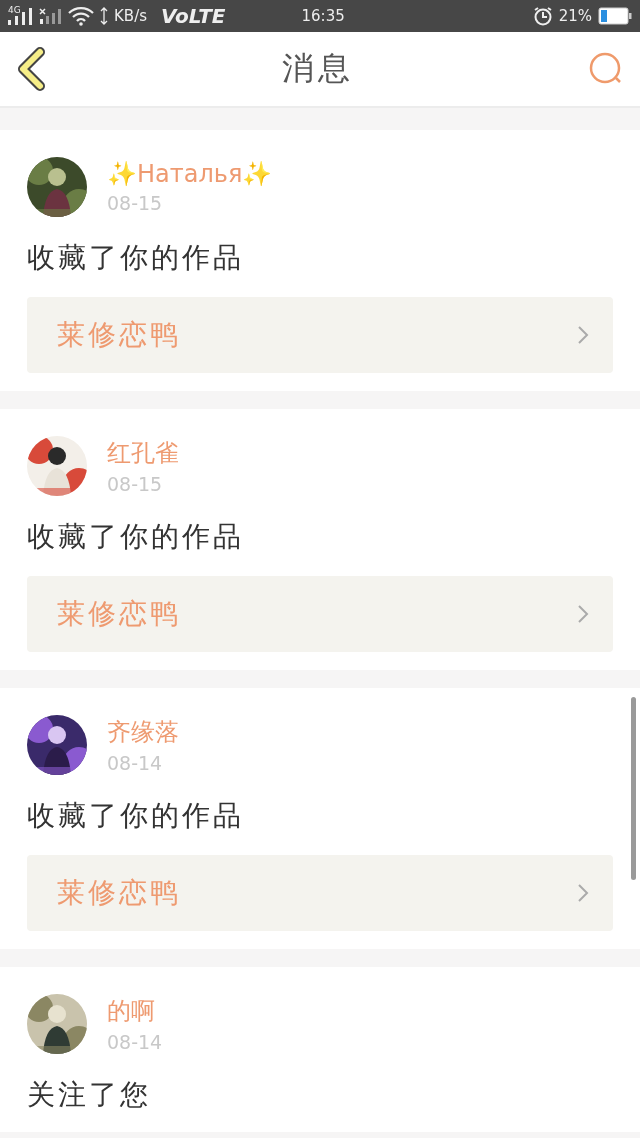  Describe the element at coordinates (542, 16) in the screenshot. I see `alarm-clock-icon` at that location.